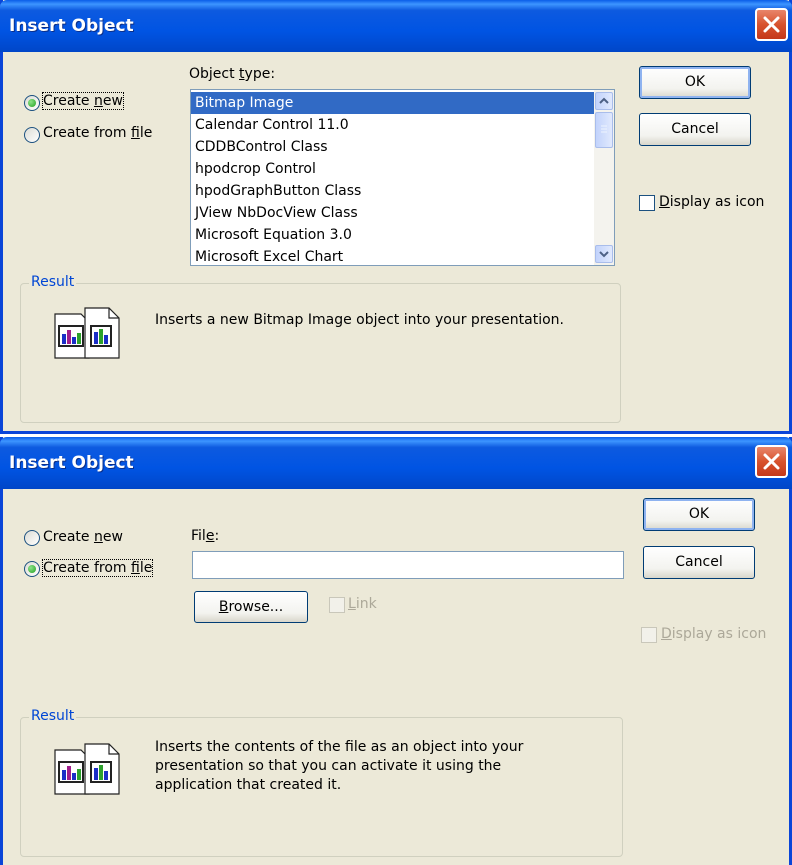  I want to click on object-type-label: Object type:, so click(232, 74).